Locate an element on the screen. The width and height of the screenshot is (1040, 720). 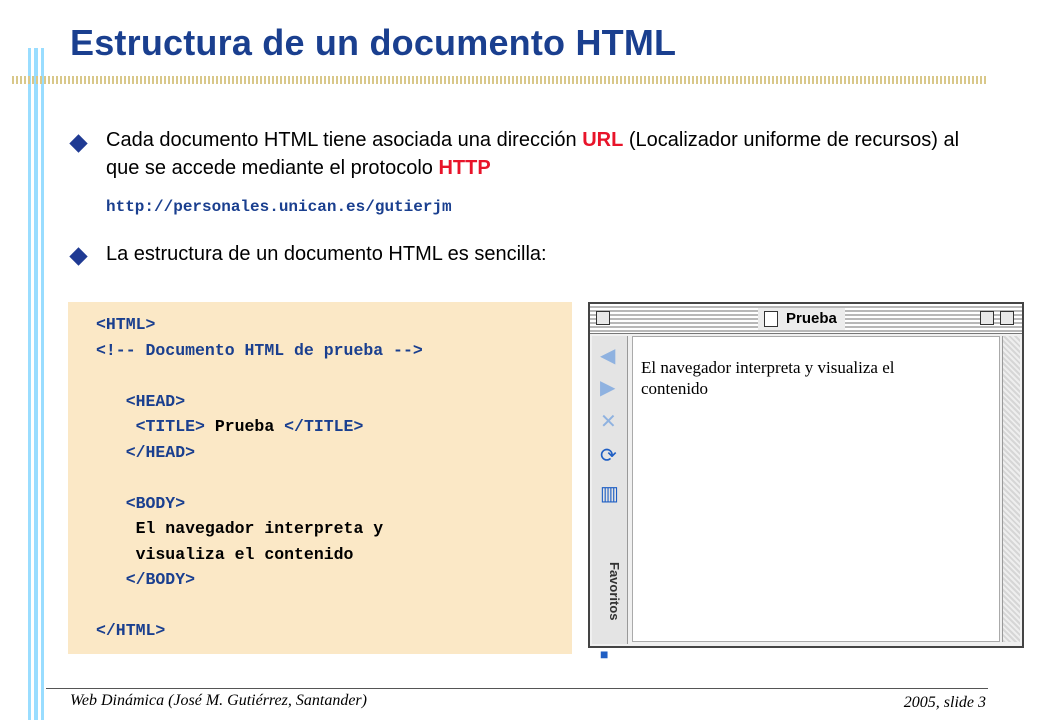
code-line: El navegador interpreta y is located at coordinates (240, 528).